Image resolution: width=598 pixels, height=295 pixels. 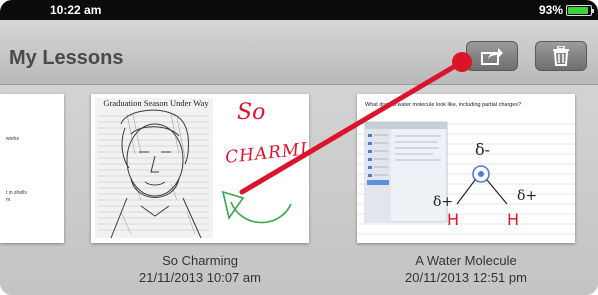 I want to click on lesson-caption: A Water Molecule 20/11/2013 12:51 pm, so click(x=466, y=269).